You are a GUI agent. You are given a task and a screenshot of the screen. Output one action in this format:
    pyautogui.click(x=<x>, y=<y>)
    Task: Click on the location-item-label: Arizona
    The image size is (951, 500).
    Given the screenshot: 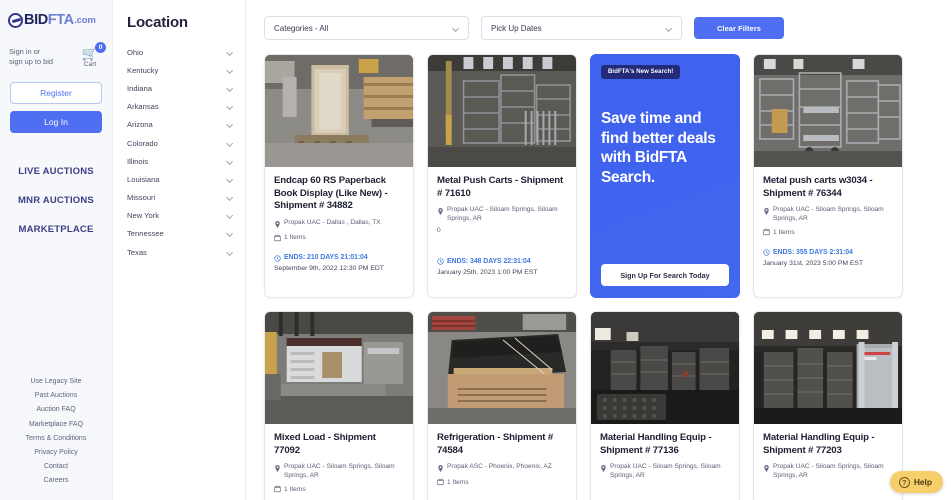 What is the action you would take?
    pyautogui.click(x=140, y=125)
    